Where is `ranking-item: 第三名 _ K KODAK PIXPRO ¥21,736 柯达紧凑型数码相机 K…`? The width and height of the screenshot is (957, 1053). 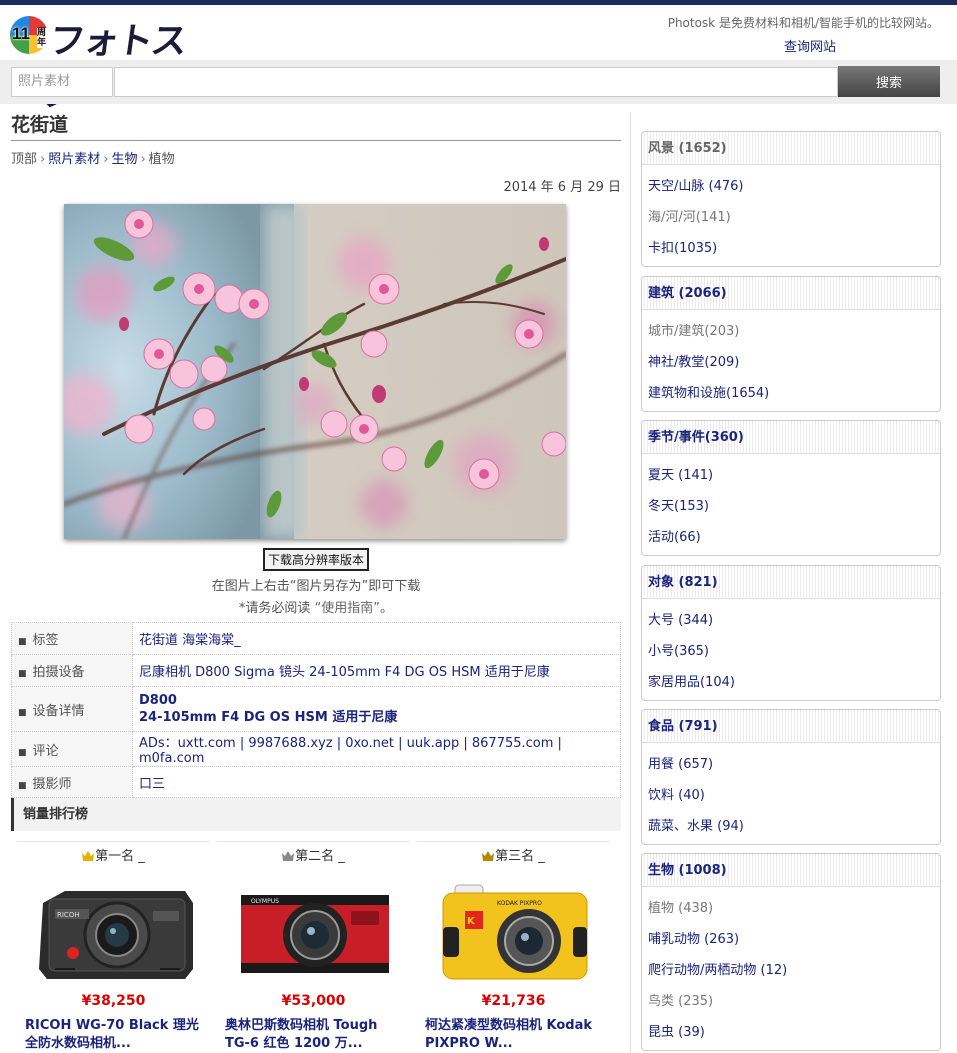 ranking-item: 第三名 _ K KODAK PIXPRO ¥21,736 柯达紧凑型数码相机 K… is located at coordinates (513, 947).